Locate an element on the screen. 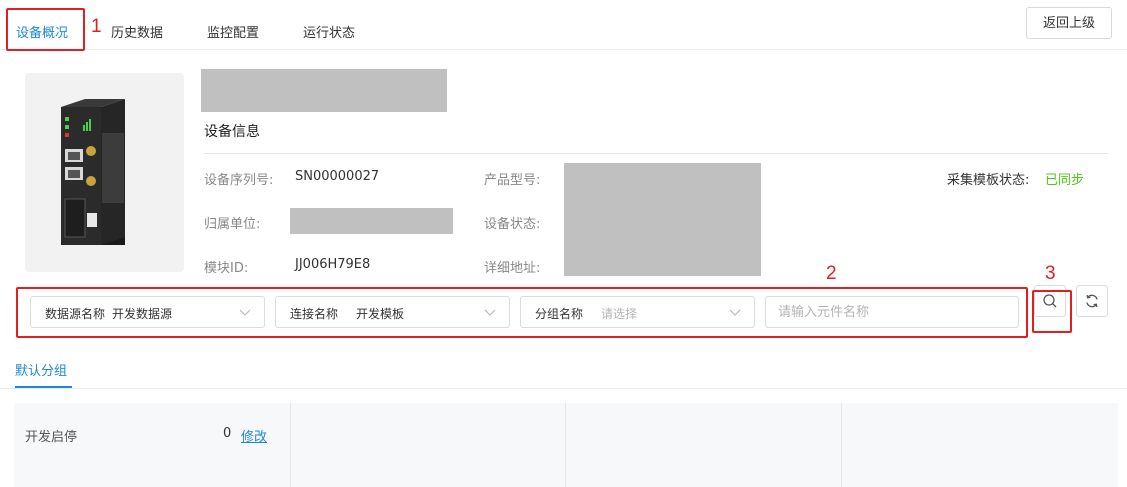 The width and height of the screenshot is (1127, 487). device-image is located at coordinates (104, 172).